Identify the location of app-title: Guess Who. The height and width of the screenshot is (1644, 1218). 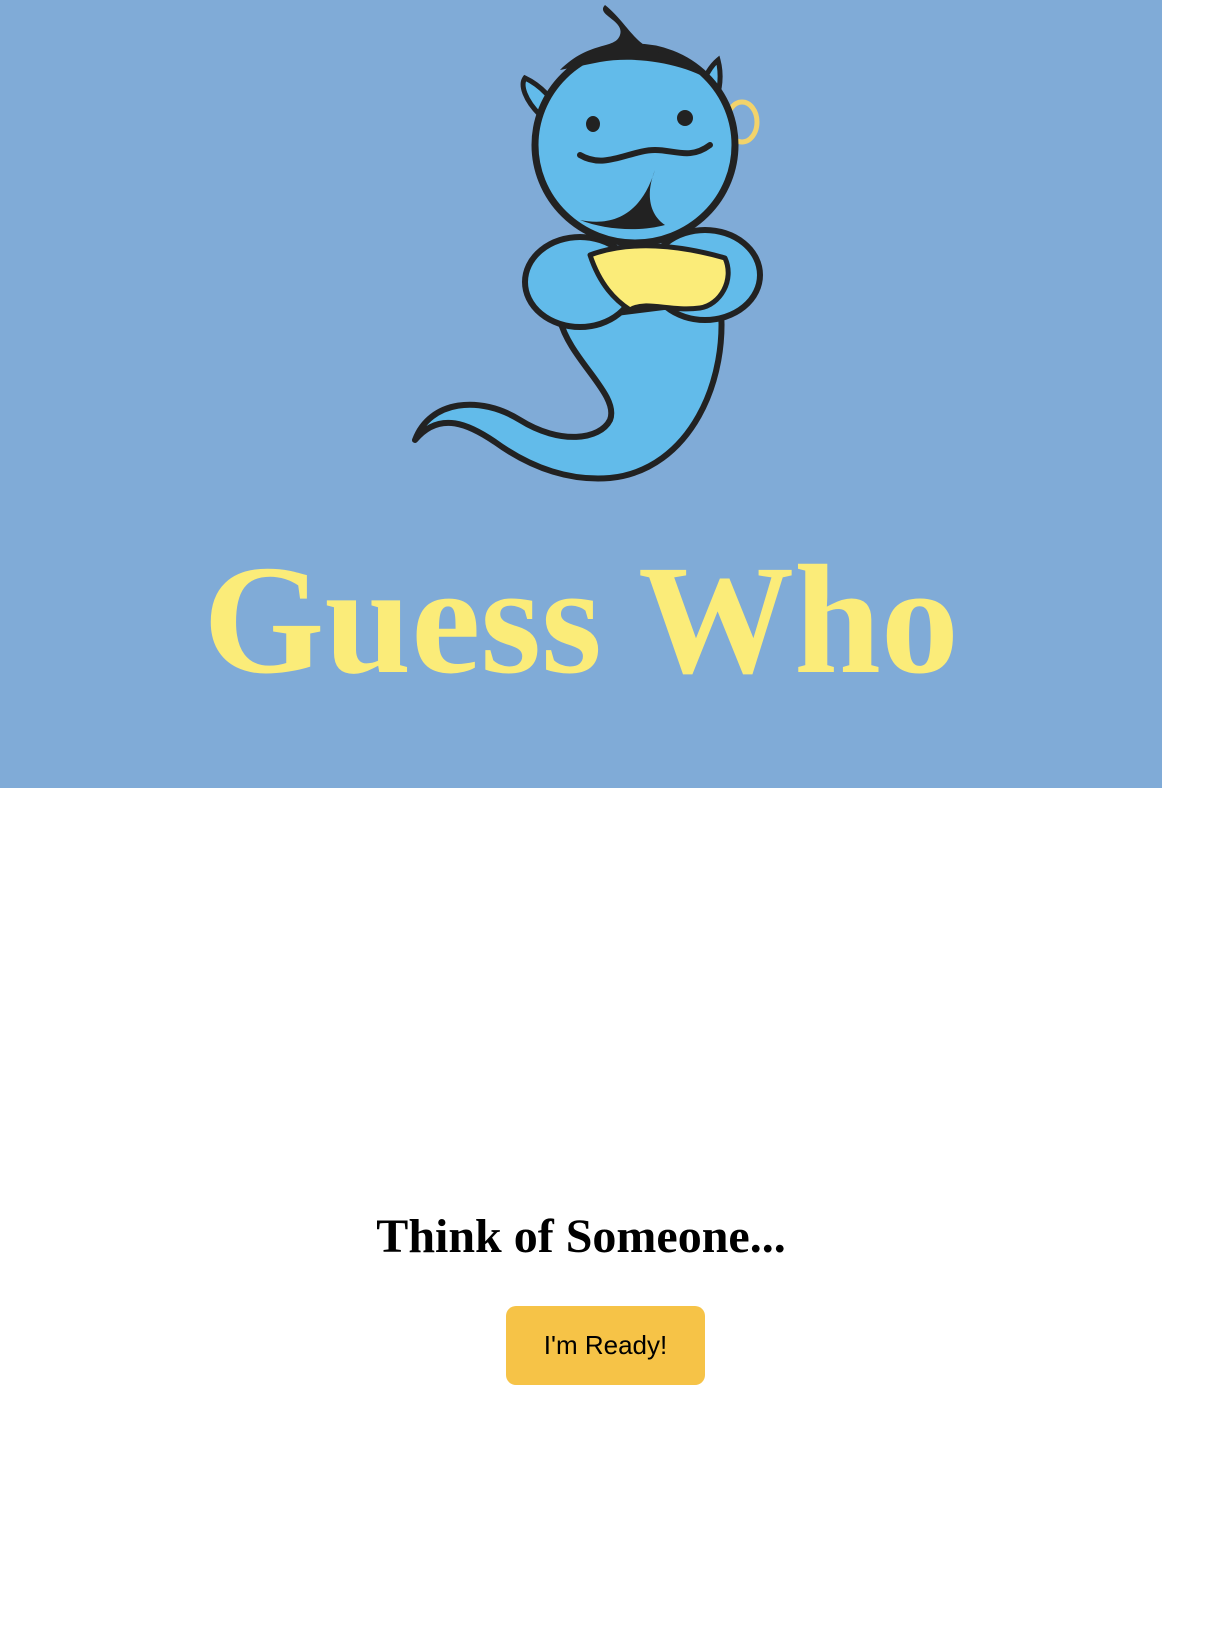
(581, 619).